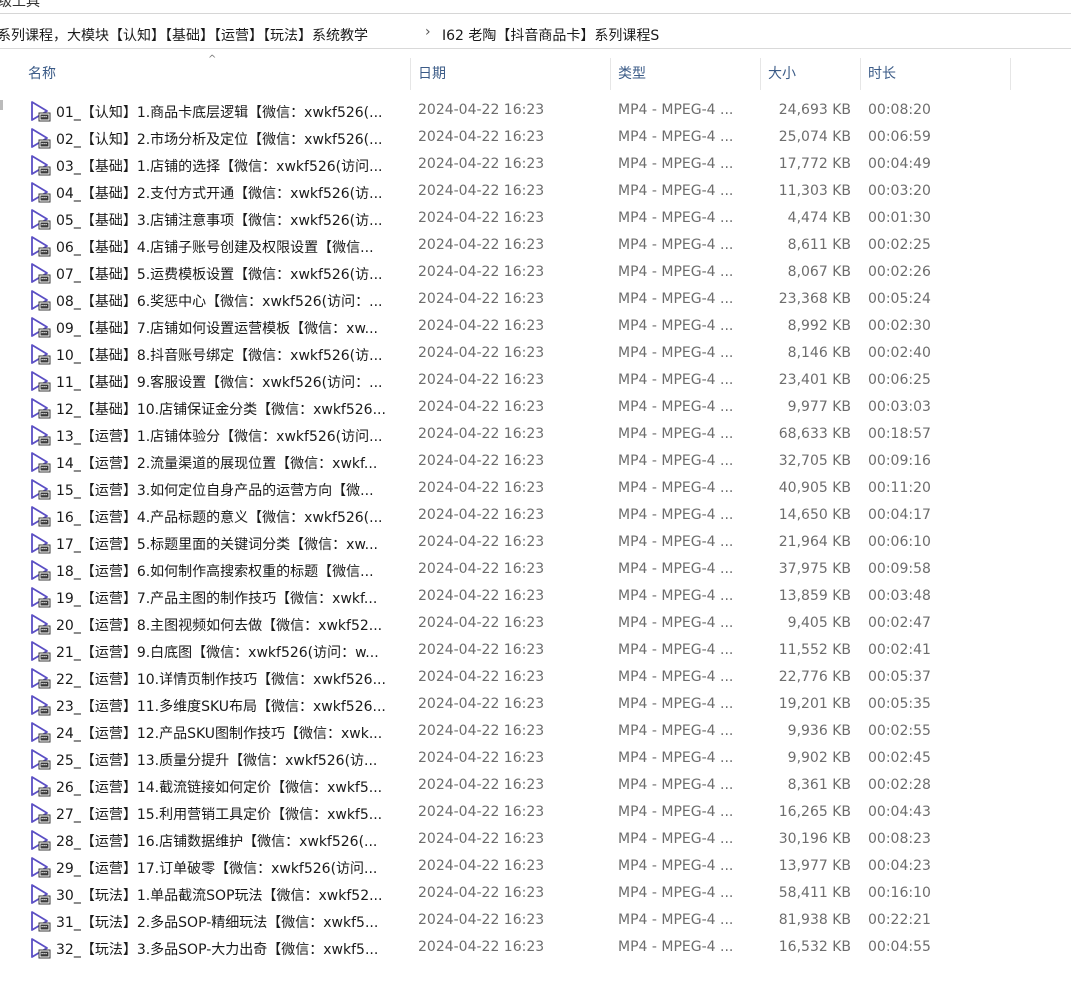  I want to click on chevron-right-icon: ›, so click(428, 32).